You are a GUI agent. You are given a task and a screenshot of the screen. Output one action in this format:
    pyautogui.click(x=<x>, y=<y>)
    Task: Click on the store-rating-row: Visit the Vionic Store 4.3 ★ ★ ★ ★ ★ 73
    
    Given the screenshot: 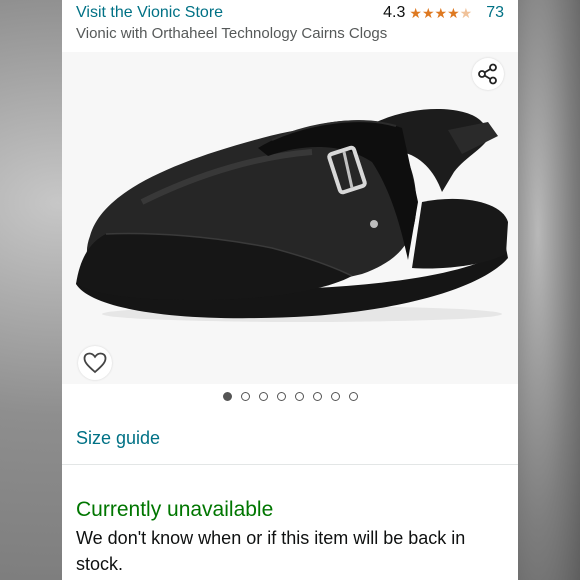 What is the action you would take?
    pyautogui.click(x=290, y=13)
    